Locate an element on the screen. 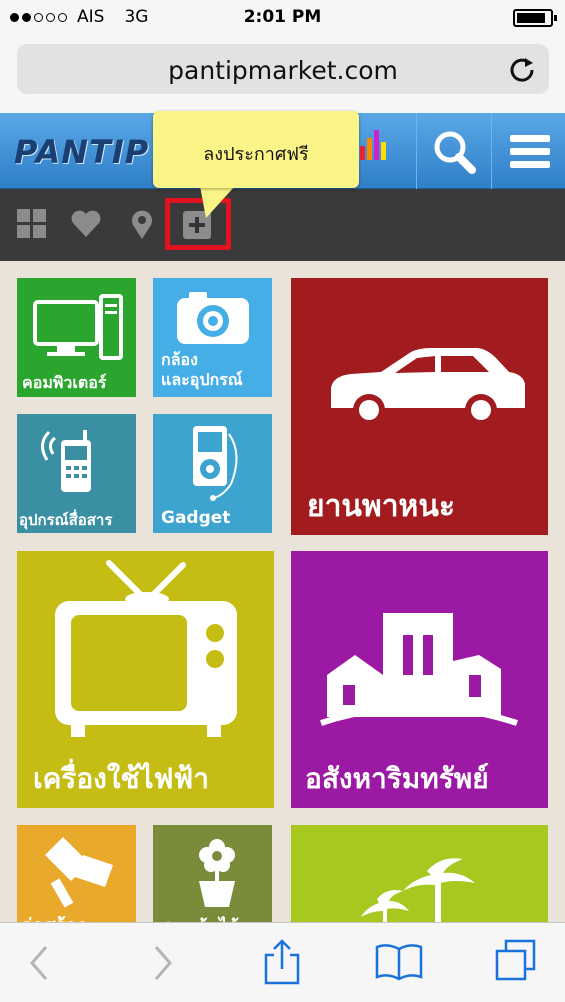 This screenshot has width=565, height=1002. address-bar: pantipmarket.com is located at coordinates (283, 69).